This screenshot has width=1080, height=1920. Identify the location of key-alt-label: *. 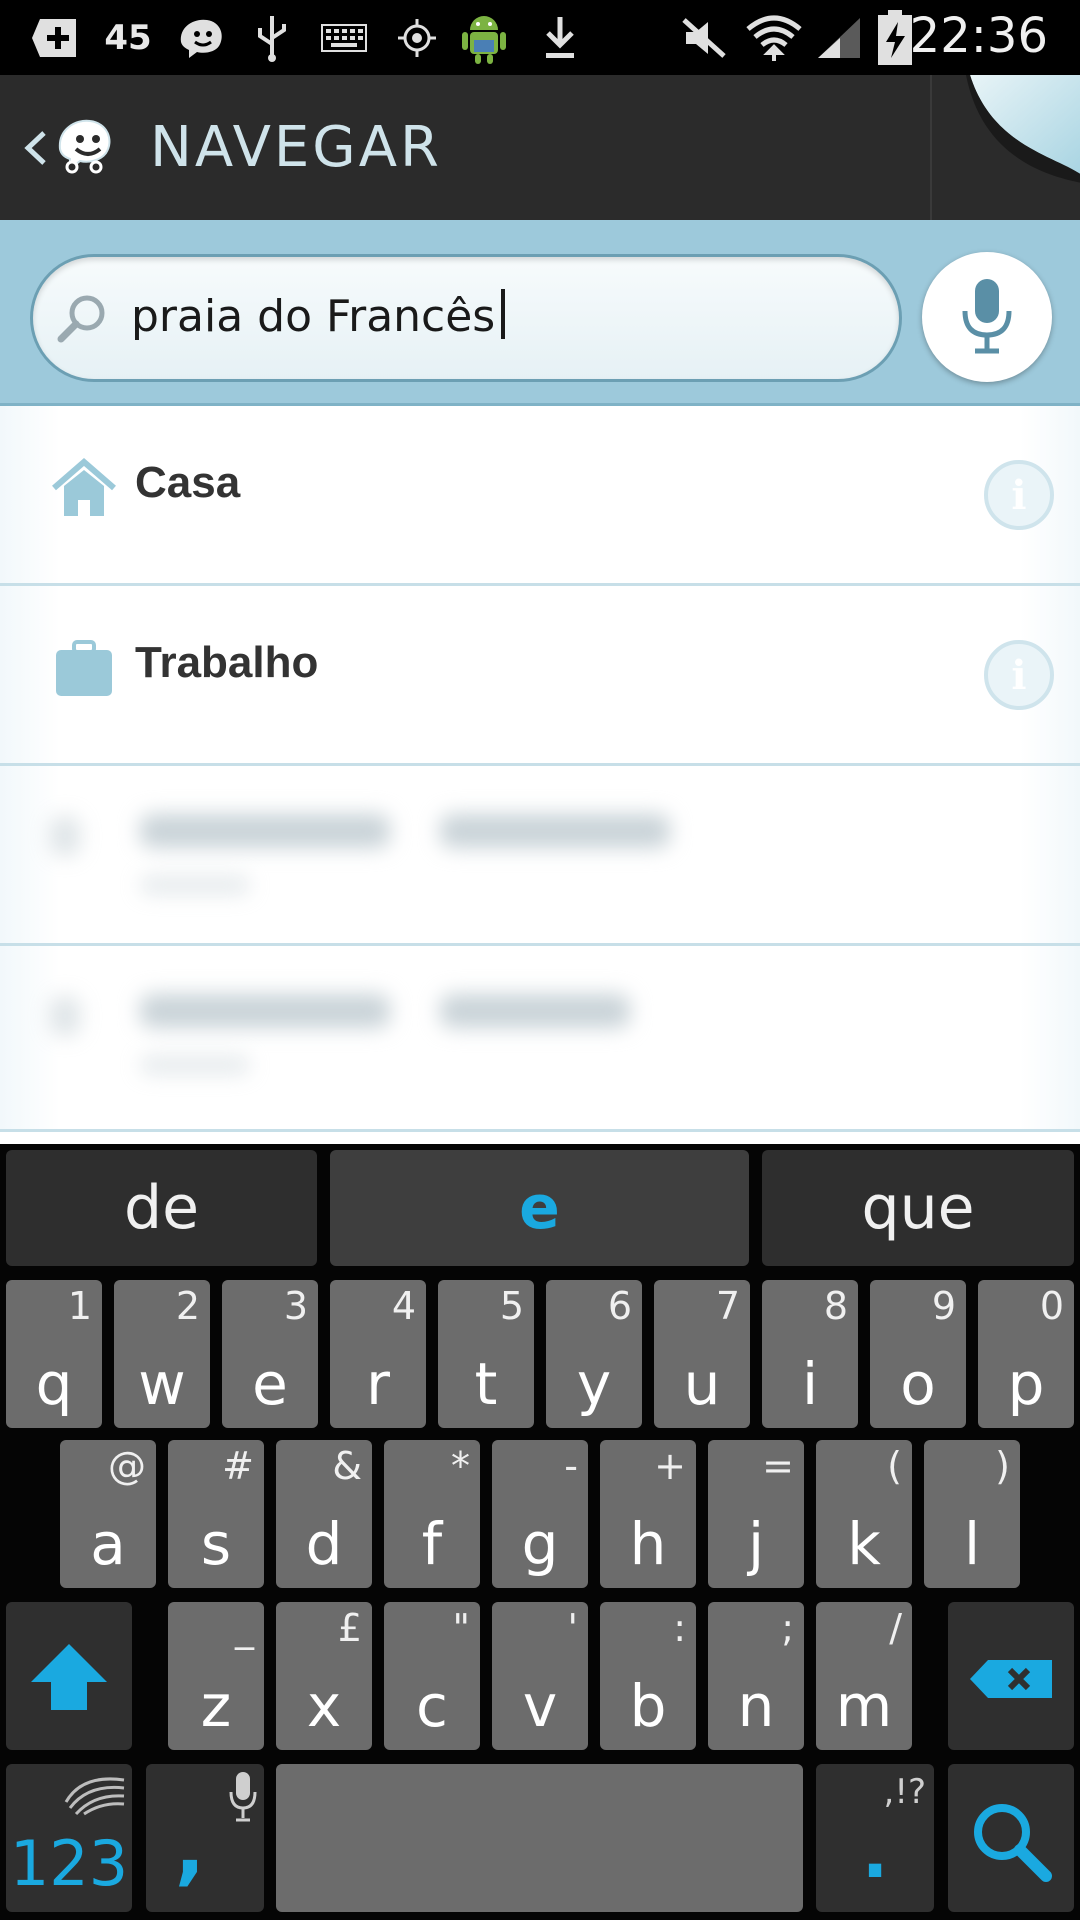
(460, 1466).